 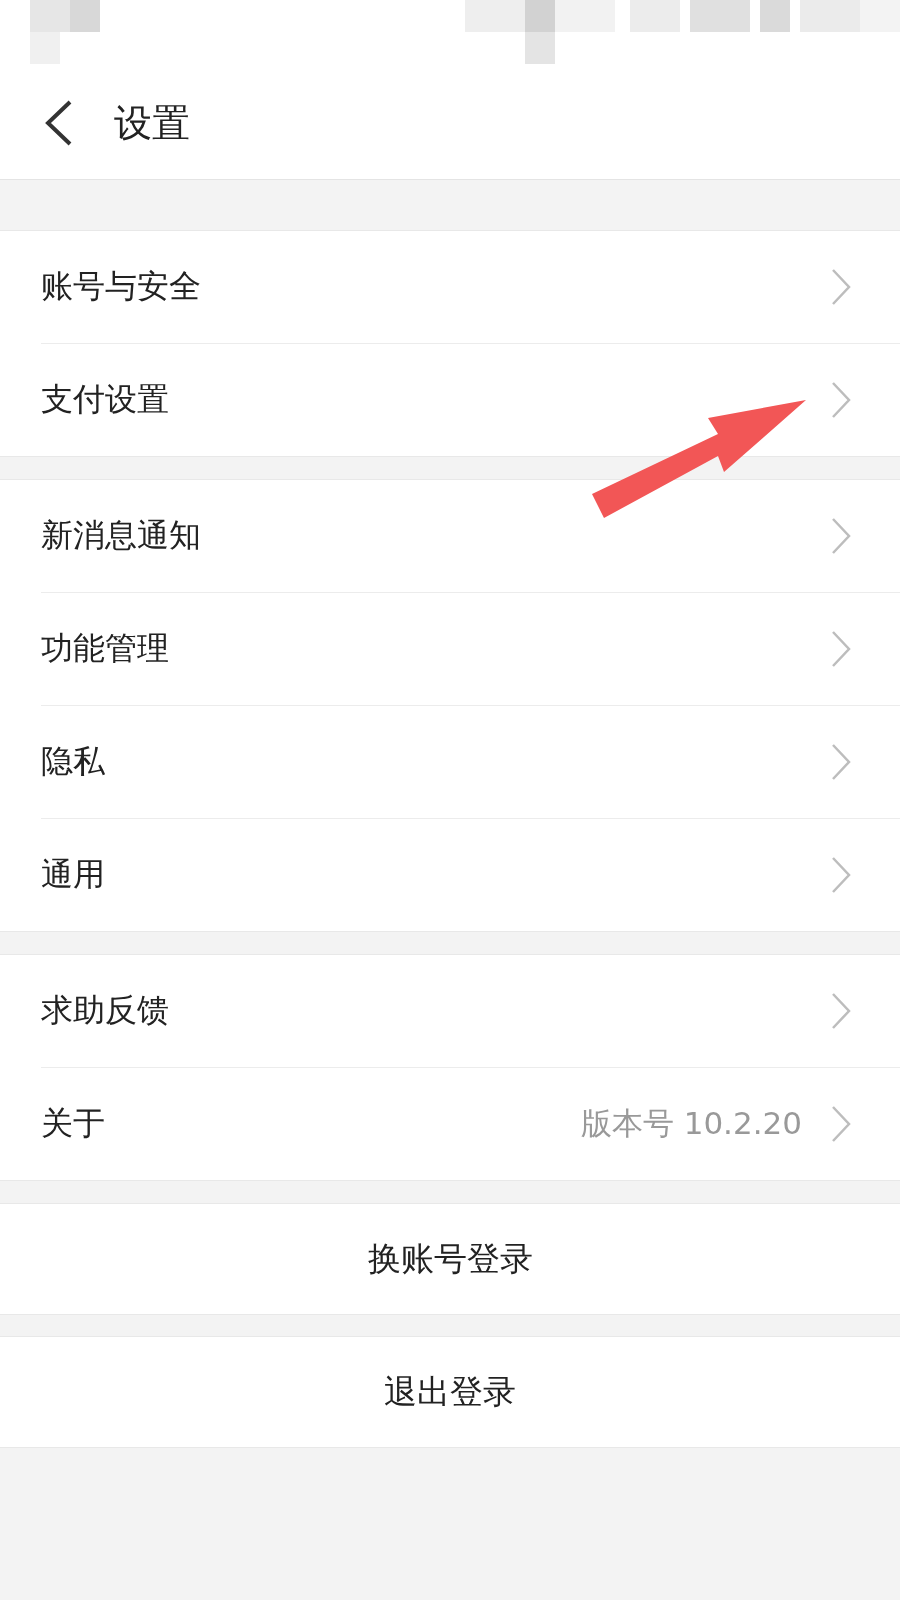 What do you see at coordinates (435, 536) in the screenshot?
I see `menu-item-label: 新消息通知` at bounding box center [435, 536].